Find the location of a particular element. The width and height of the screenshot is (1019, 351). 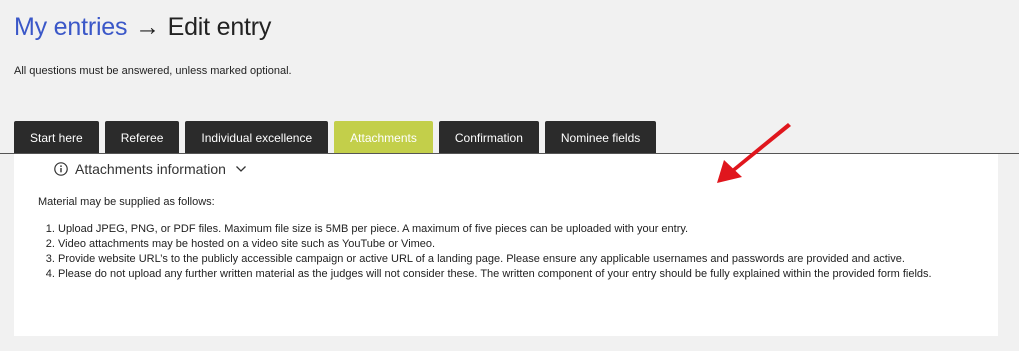

attachments-info-label: Attachments information is located at coordinates (150, 169).